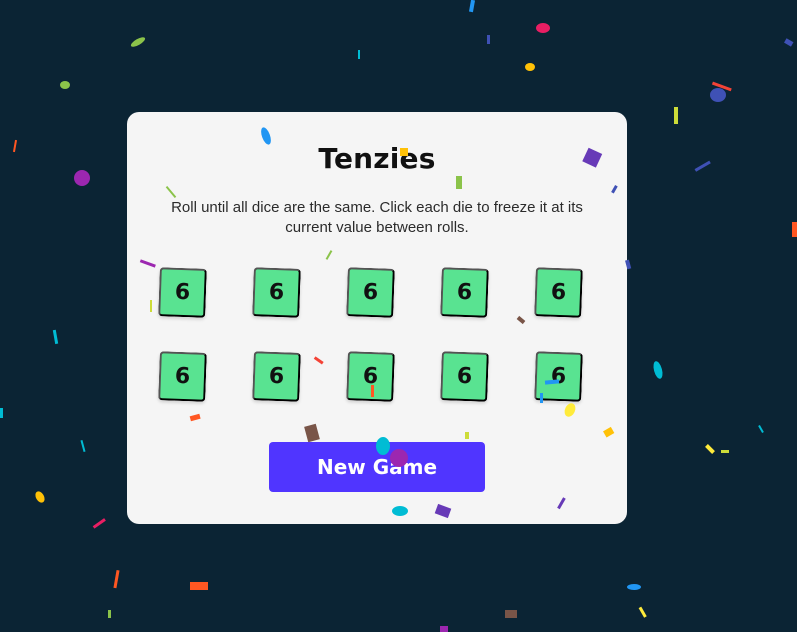  What do you see at coordinates (464, 376) in the screenshot?
I see `die-9: 6` at bounding box center [464, 376].